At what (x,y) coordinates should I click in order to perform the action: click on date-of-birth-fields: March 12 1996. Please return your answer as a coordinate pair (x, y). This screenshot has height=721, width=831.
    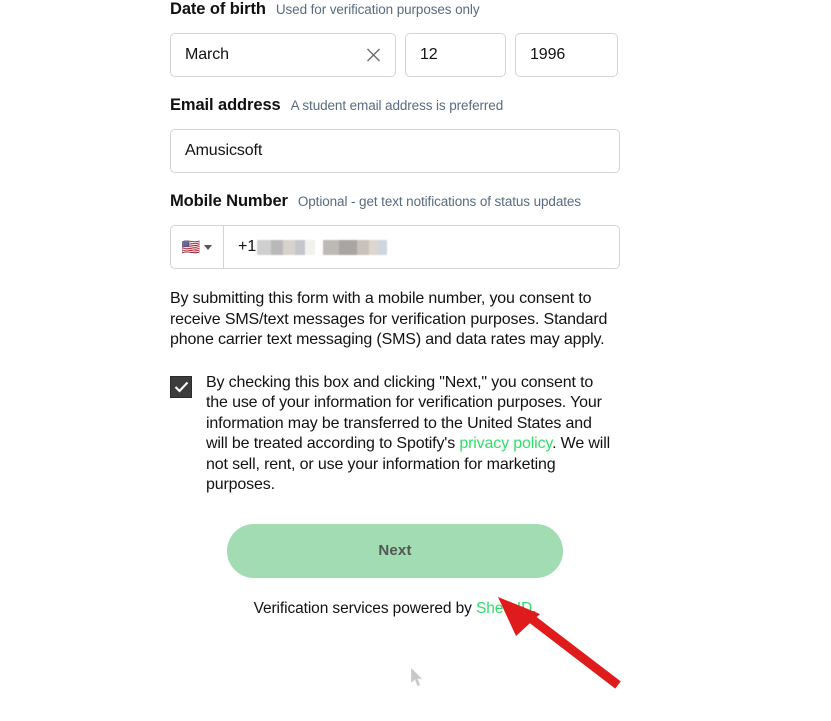
    Looking at the image, I should click on (395, 55).